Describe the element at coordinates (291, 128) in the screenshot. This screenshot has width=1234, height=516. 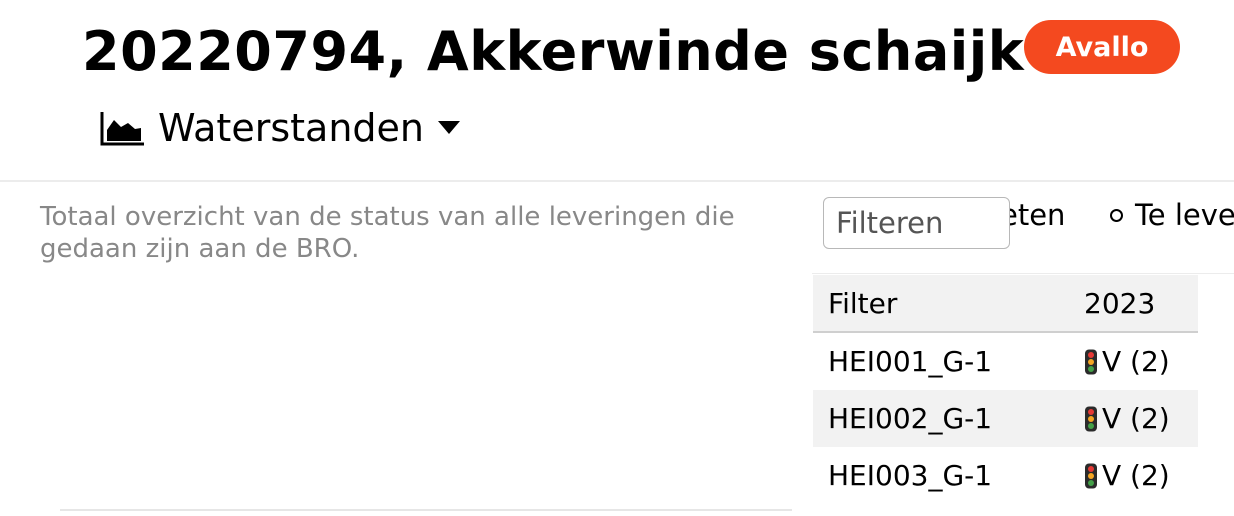
I see `dataset-selector-label: Waterstanden` at that location.